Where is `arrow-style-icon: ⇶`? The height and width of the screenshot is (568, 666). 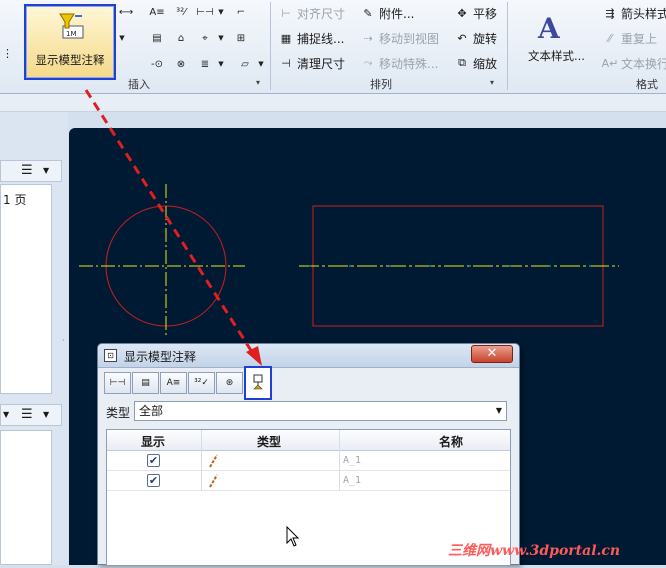
arrow-style-icon: ⇶ is located at coordinates (610, 13).